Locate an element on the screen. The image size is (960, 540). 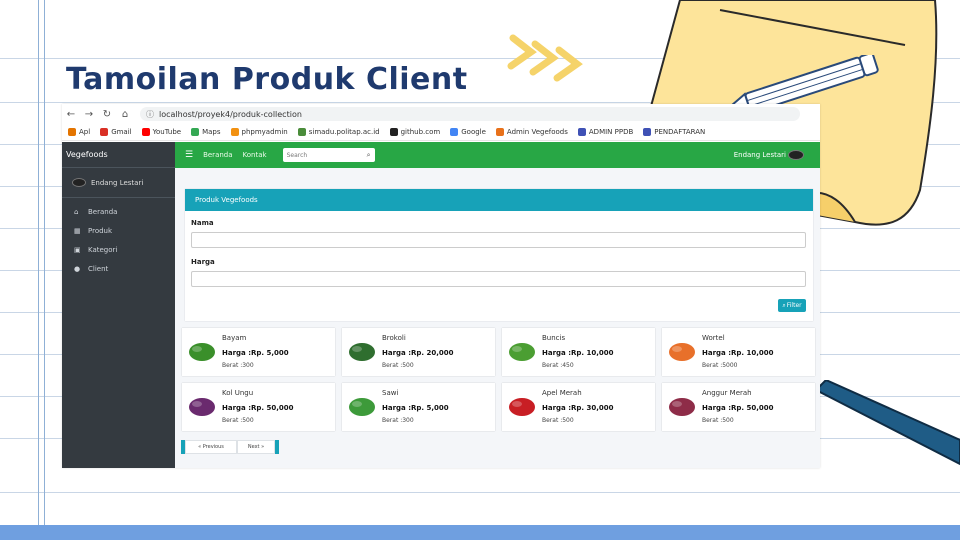
ruled-line is located at coordinates (480, 492).